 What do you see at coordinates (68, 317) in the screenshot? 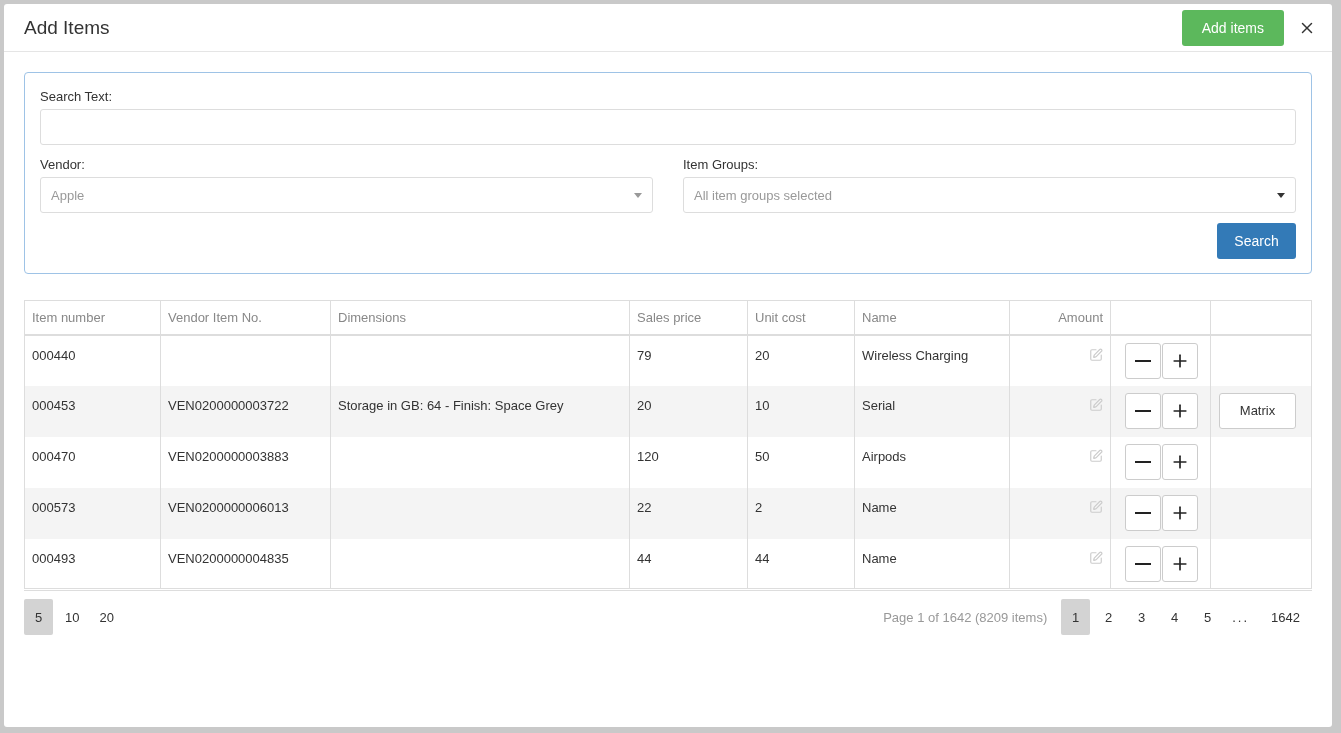
I see `column-header: Item number` at bounding box center [68, 317].